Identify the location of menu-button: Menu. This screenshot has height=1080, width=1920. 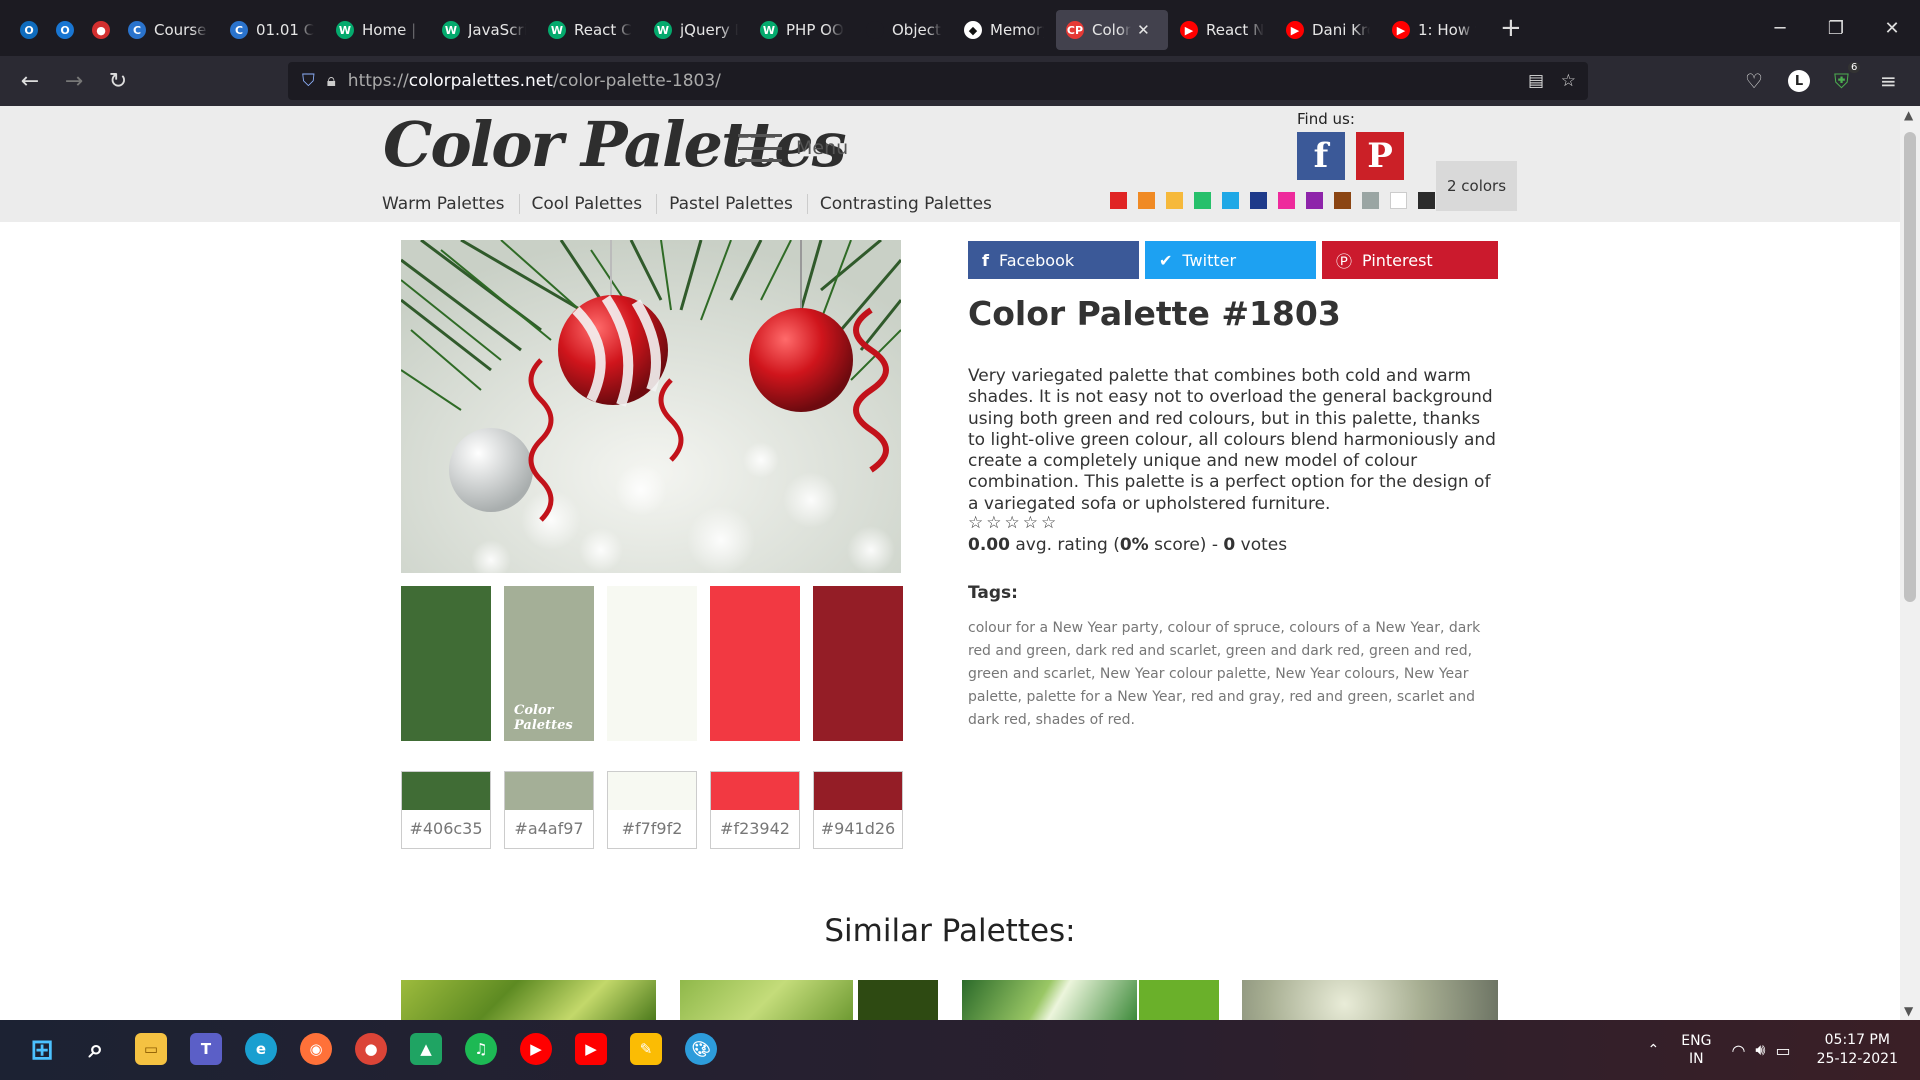
(793, 148).